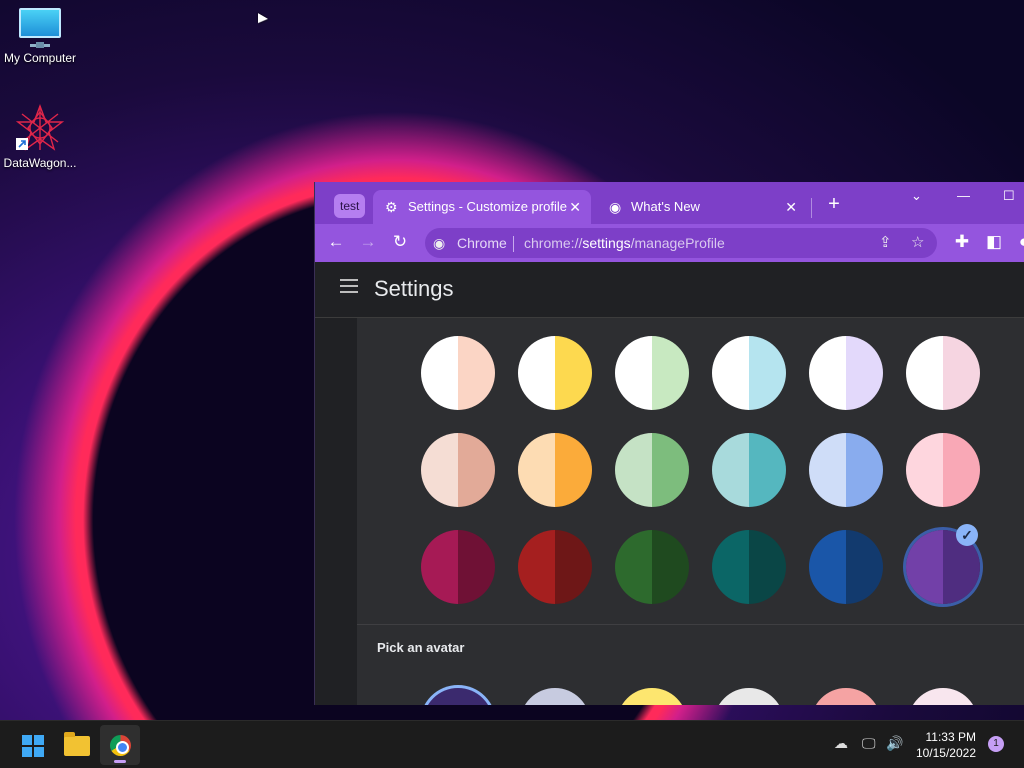 The image size is (1024, 768). Describe the element at coordinates (690, 624) in the screenshot. I see `divider` at that location.